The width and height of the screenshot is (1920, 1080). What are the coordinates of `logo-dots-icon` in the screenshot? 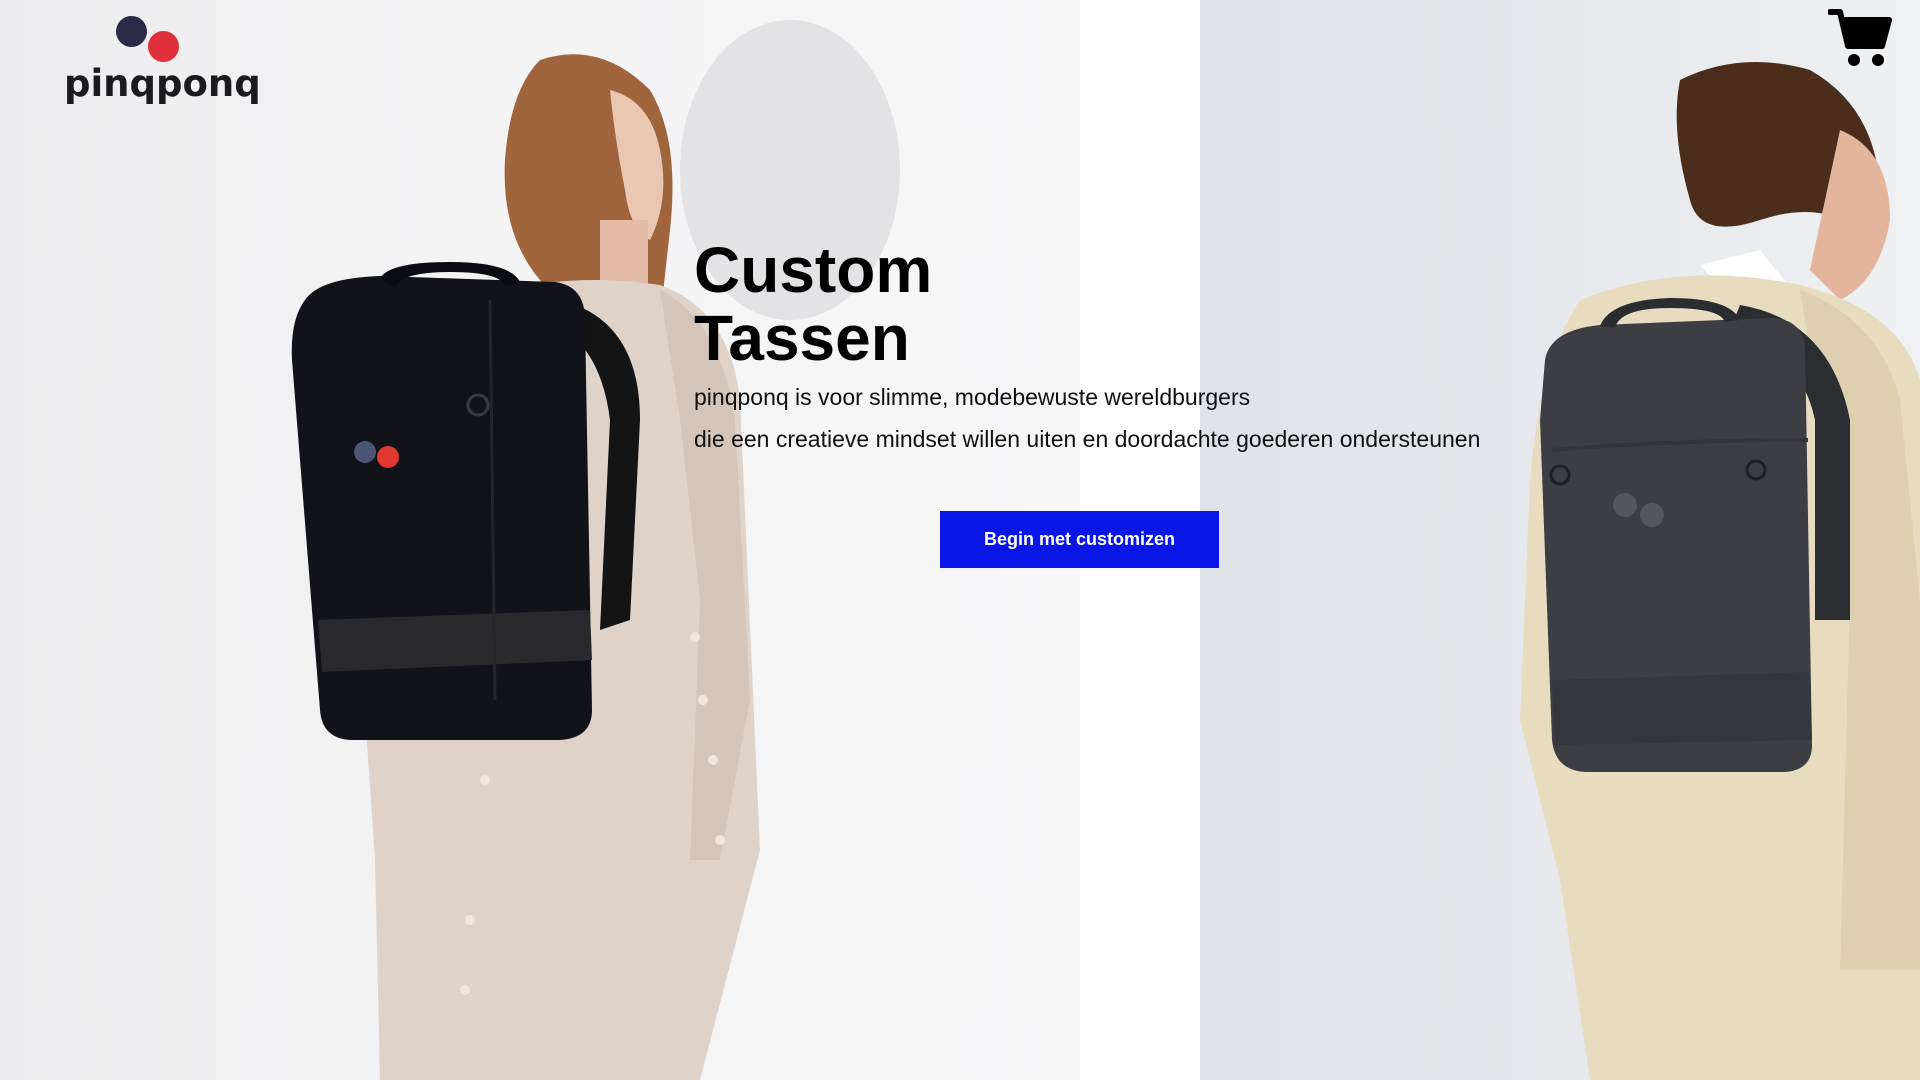 It's located at (151, 41).